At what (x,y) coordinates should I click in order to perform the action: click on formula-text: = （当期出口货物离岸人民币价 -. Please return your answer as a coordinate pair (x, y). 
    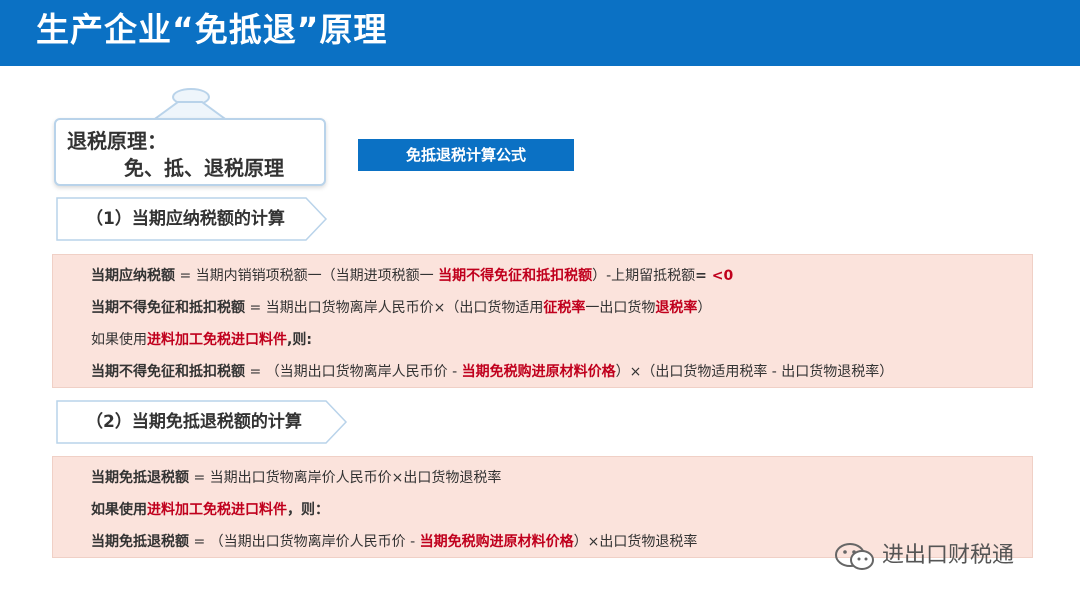
    Looking at the image, I should click on (353, 372).